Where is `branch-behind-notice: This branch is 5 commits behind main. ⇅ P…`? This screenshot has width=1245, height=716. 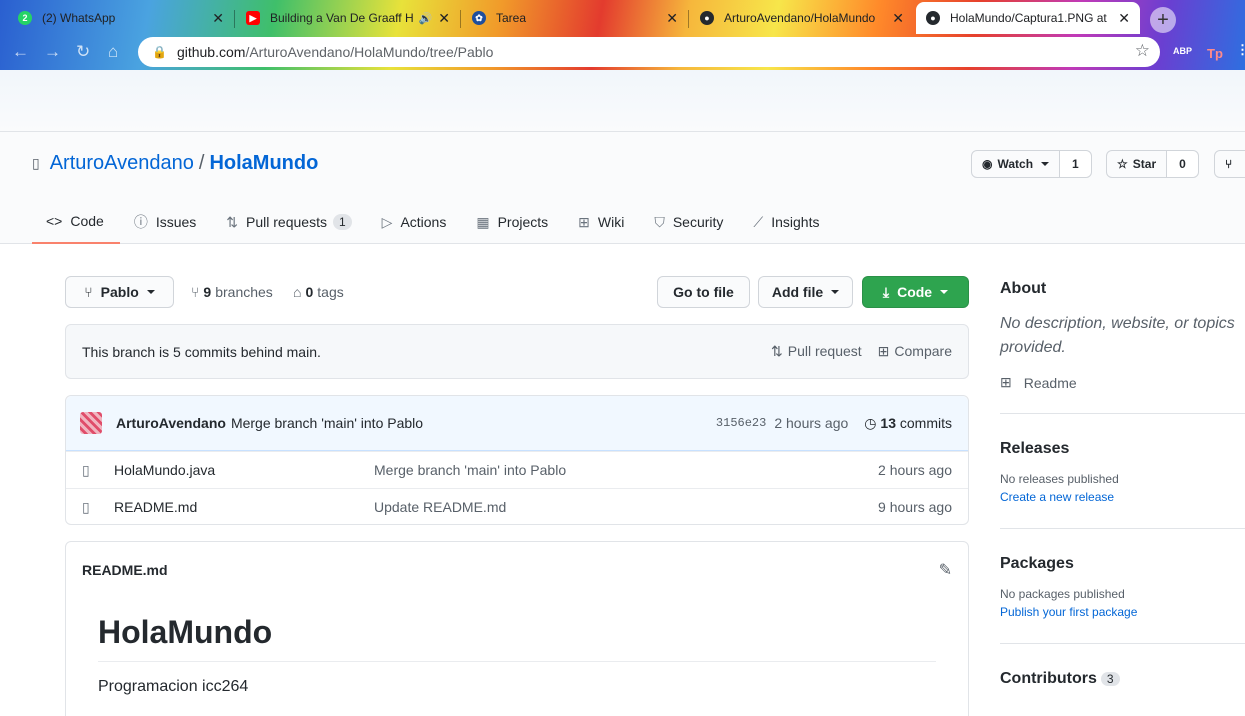
branch-behind-notice: This branch is 5 commits behind main. ⇅ P… is located at coordinates (517, 351).